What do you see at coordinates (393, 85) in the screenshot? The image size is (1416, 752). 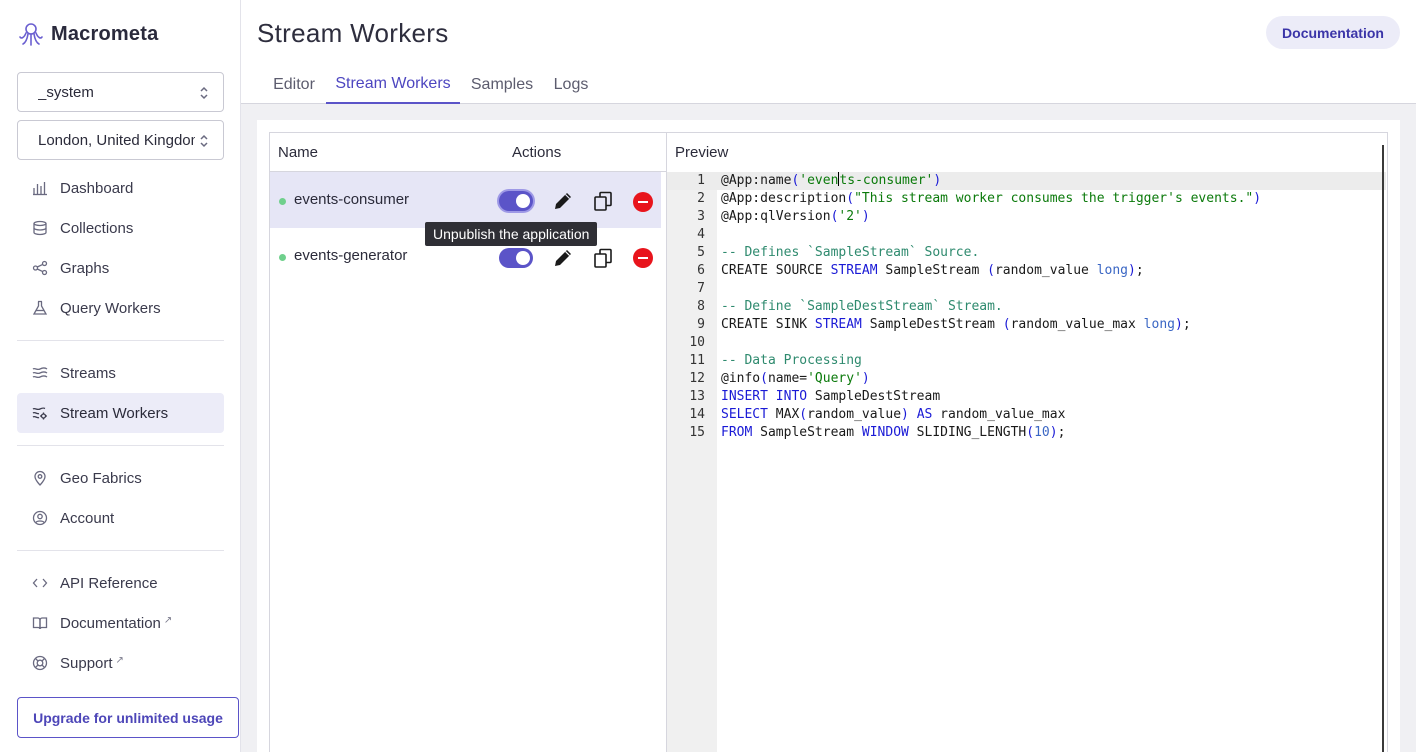 I see `tab-stream-workers: Stream Workers` at bounding box center [393, 85].